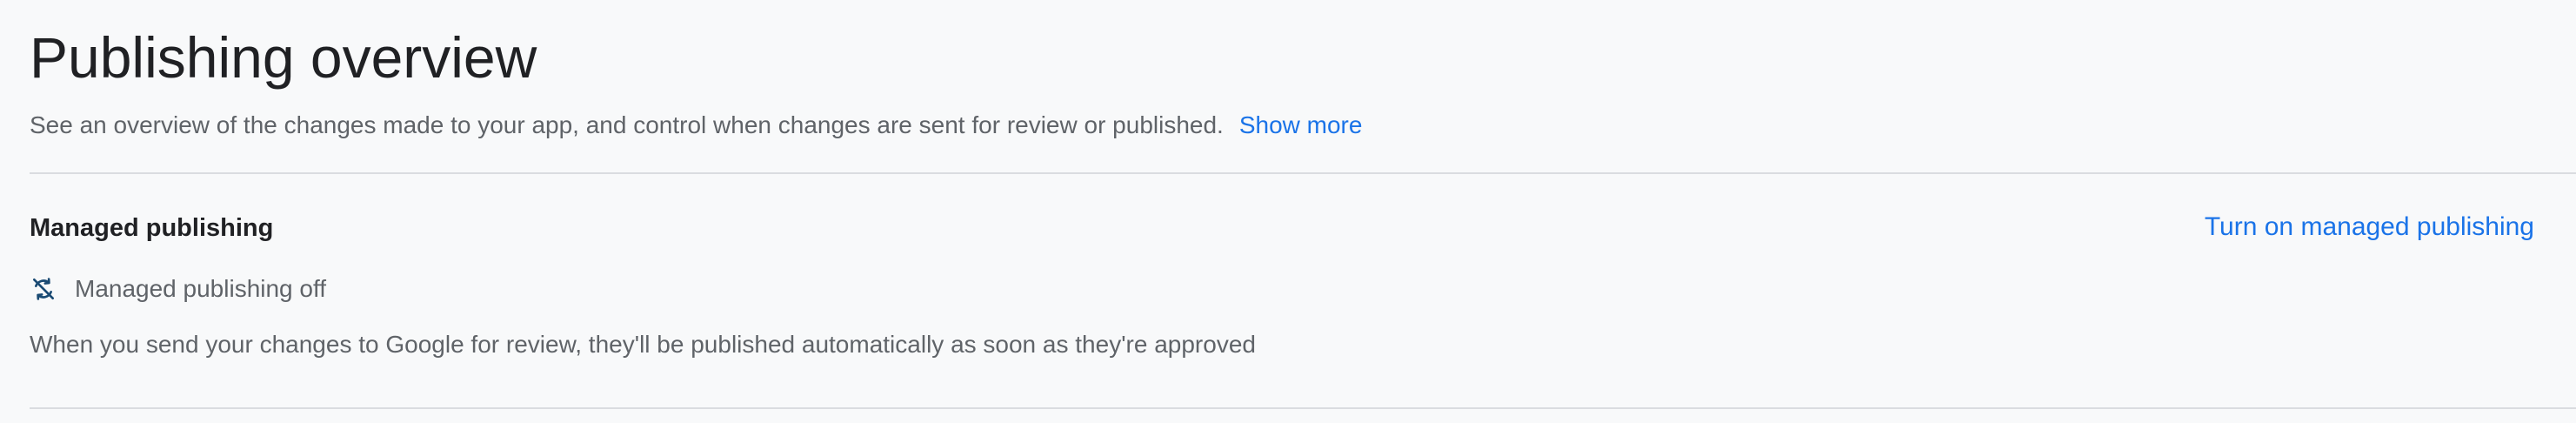 The image size is (2576, 423). I want to click on sync-disabled-icon, so click(43, 289).